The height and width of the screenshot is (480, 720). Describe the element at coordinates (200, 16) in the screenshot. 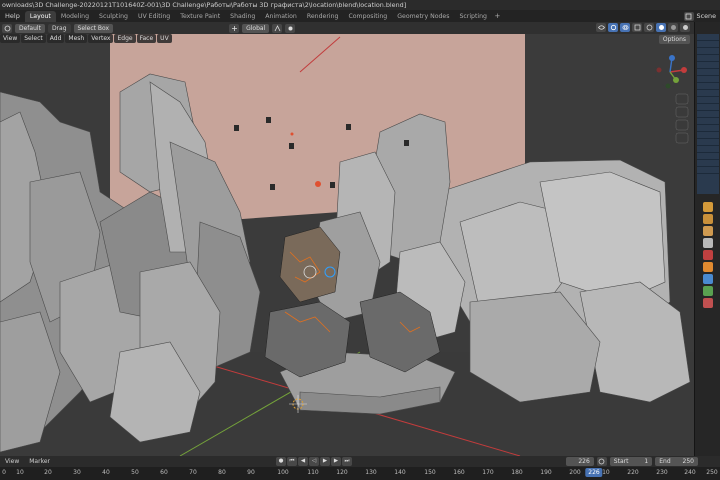

I see `tab-texture-paint: Texture Paint` at that location.